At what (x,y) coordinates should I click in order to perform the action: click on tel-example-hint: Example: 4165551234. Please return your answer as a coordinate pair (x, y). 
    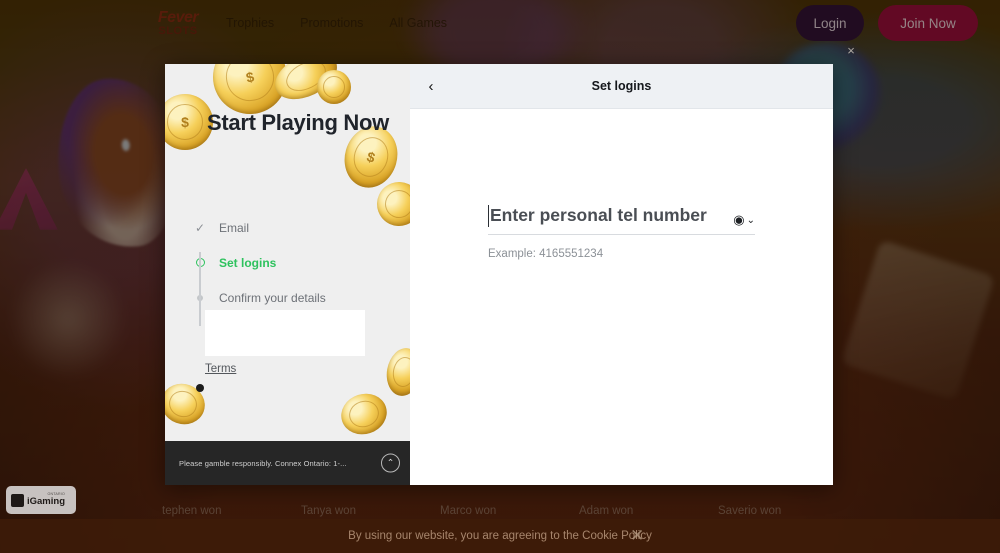
    Looking at the image, I should click on (546, 254).